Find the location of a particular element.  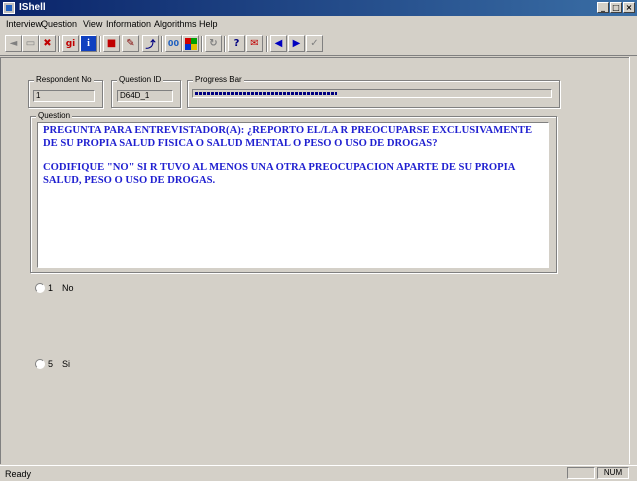

help-gi-icon: gi is located at coordinates (70, 43).